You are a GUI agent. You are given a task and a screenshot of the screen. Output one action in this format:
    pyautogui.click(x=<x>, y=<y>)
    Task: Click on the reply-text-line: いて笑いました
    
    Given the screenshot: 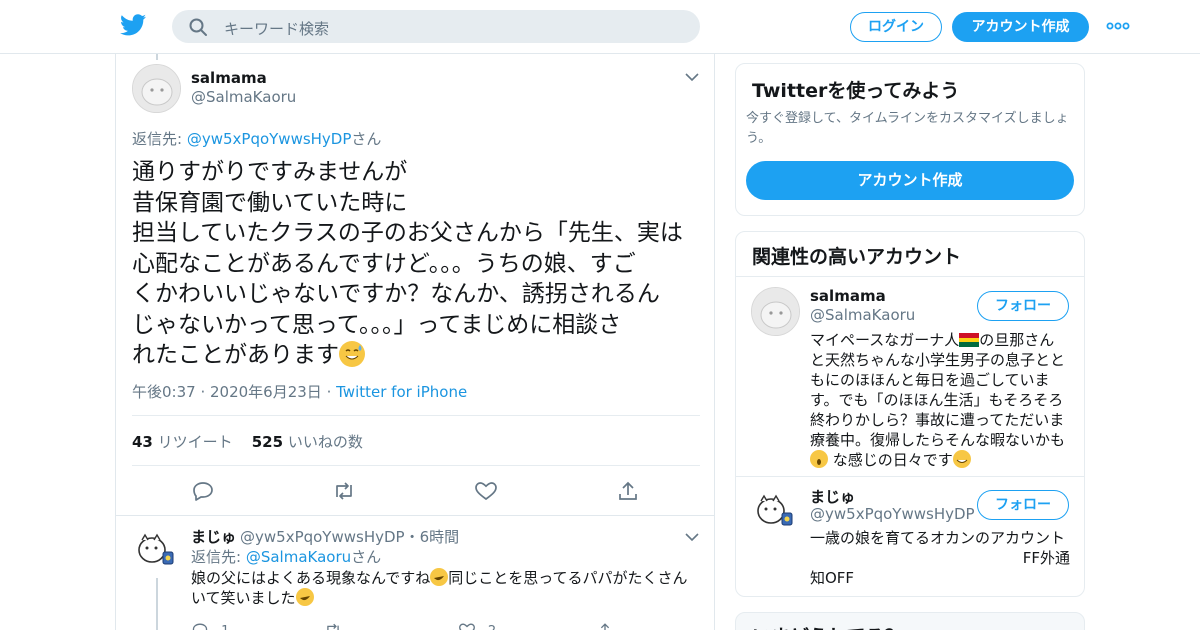 What is the action you would take?
    pyautogui.click(x=446, y=598)
    